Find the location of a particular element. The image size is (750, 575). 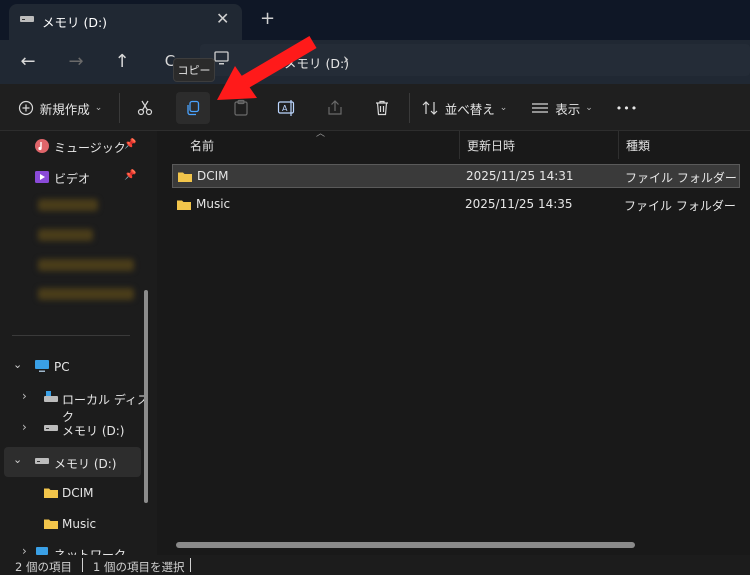

trash-icon is located at coordinates (382, 108).